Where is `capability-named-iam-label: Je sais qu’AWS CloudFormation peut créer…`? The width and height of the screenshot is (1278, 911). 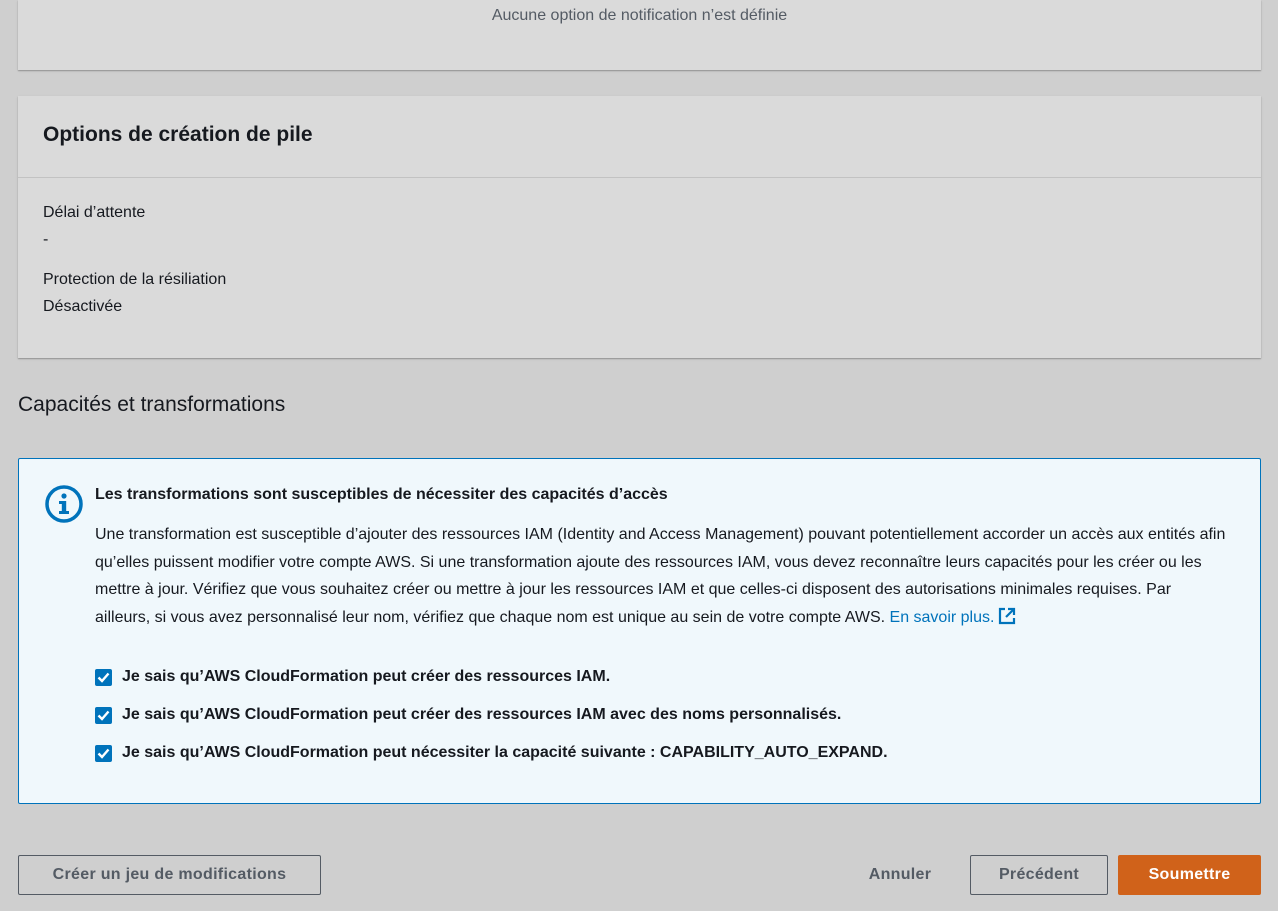
capability-named-iam-label: Je sais qu’AWS CloudFormation peut créer… is located at coordinates (482, 714).